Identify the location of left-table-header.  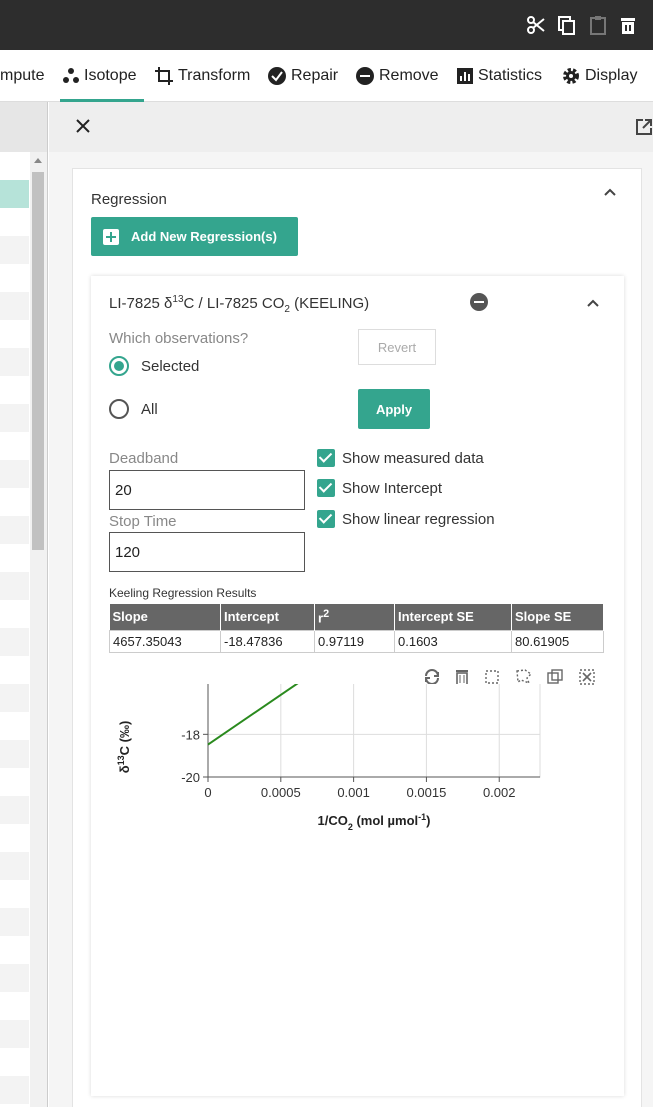
(23, 127).